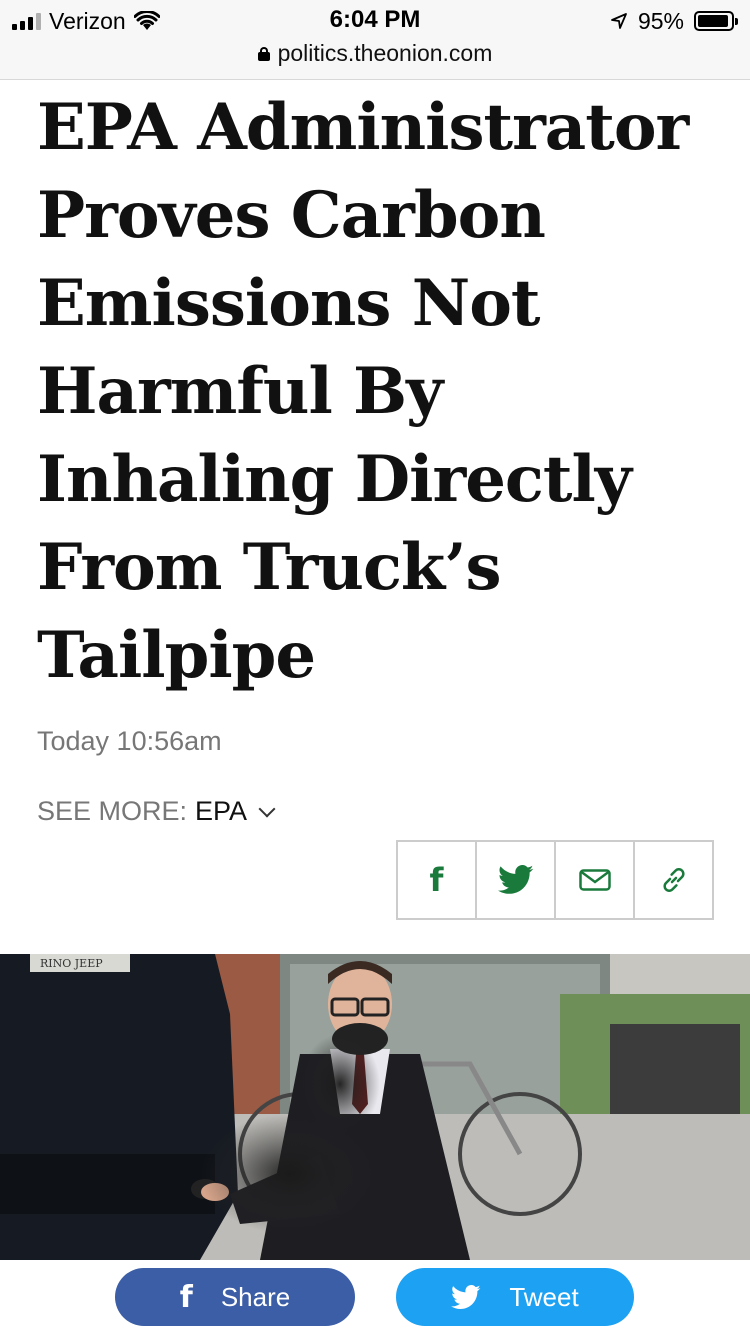 This screenshot has height=1334, width=750. I want to click on tweet-label: Tweet, so click(544, 1296).